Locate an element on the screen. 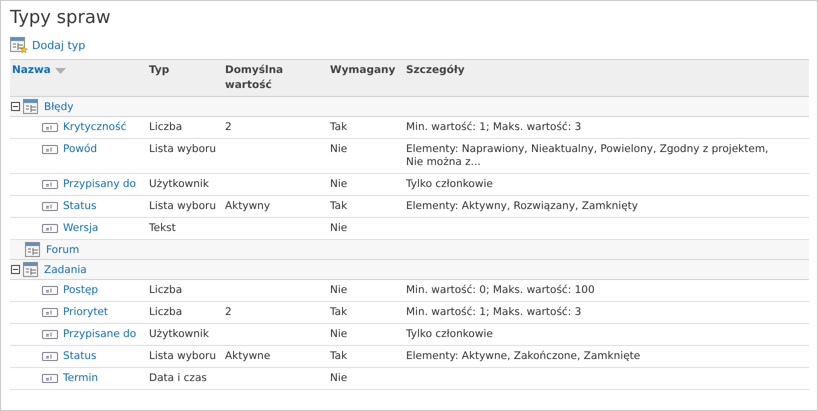  table-cell: Aktywny is located at coordinates (247, 206).